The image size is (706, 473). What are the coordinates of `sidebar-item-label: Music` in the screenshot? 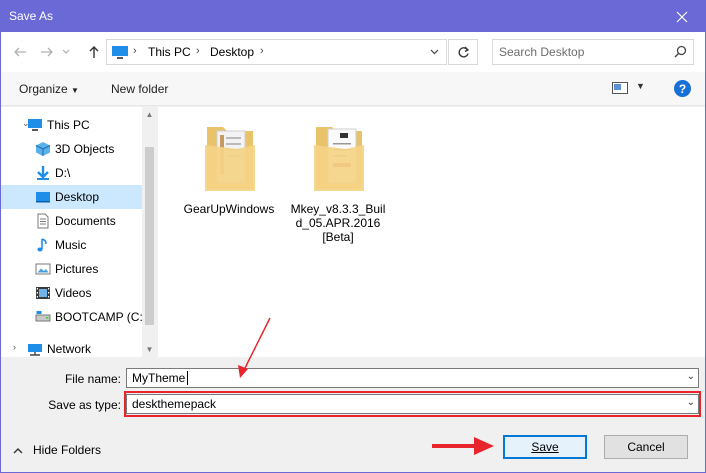 It's located at (71, 245).